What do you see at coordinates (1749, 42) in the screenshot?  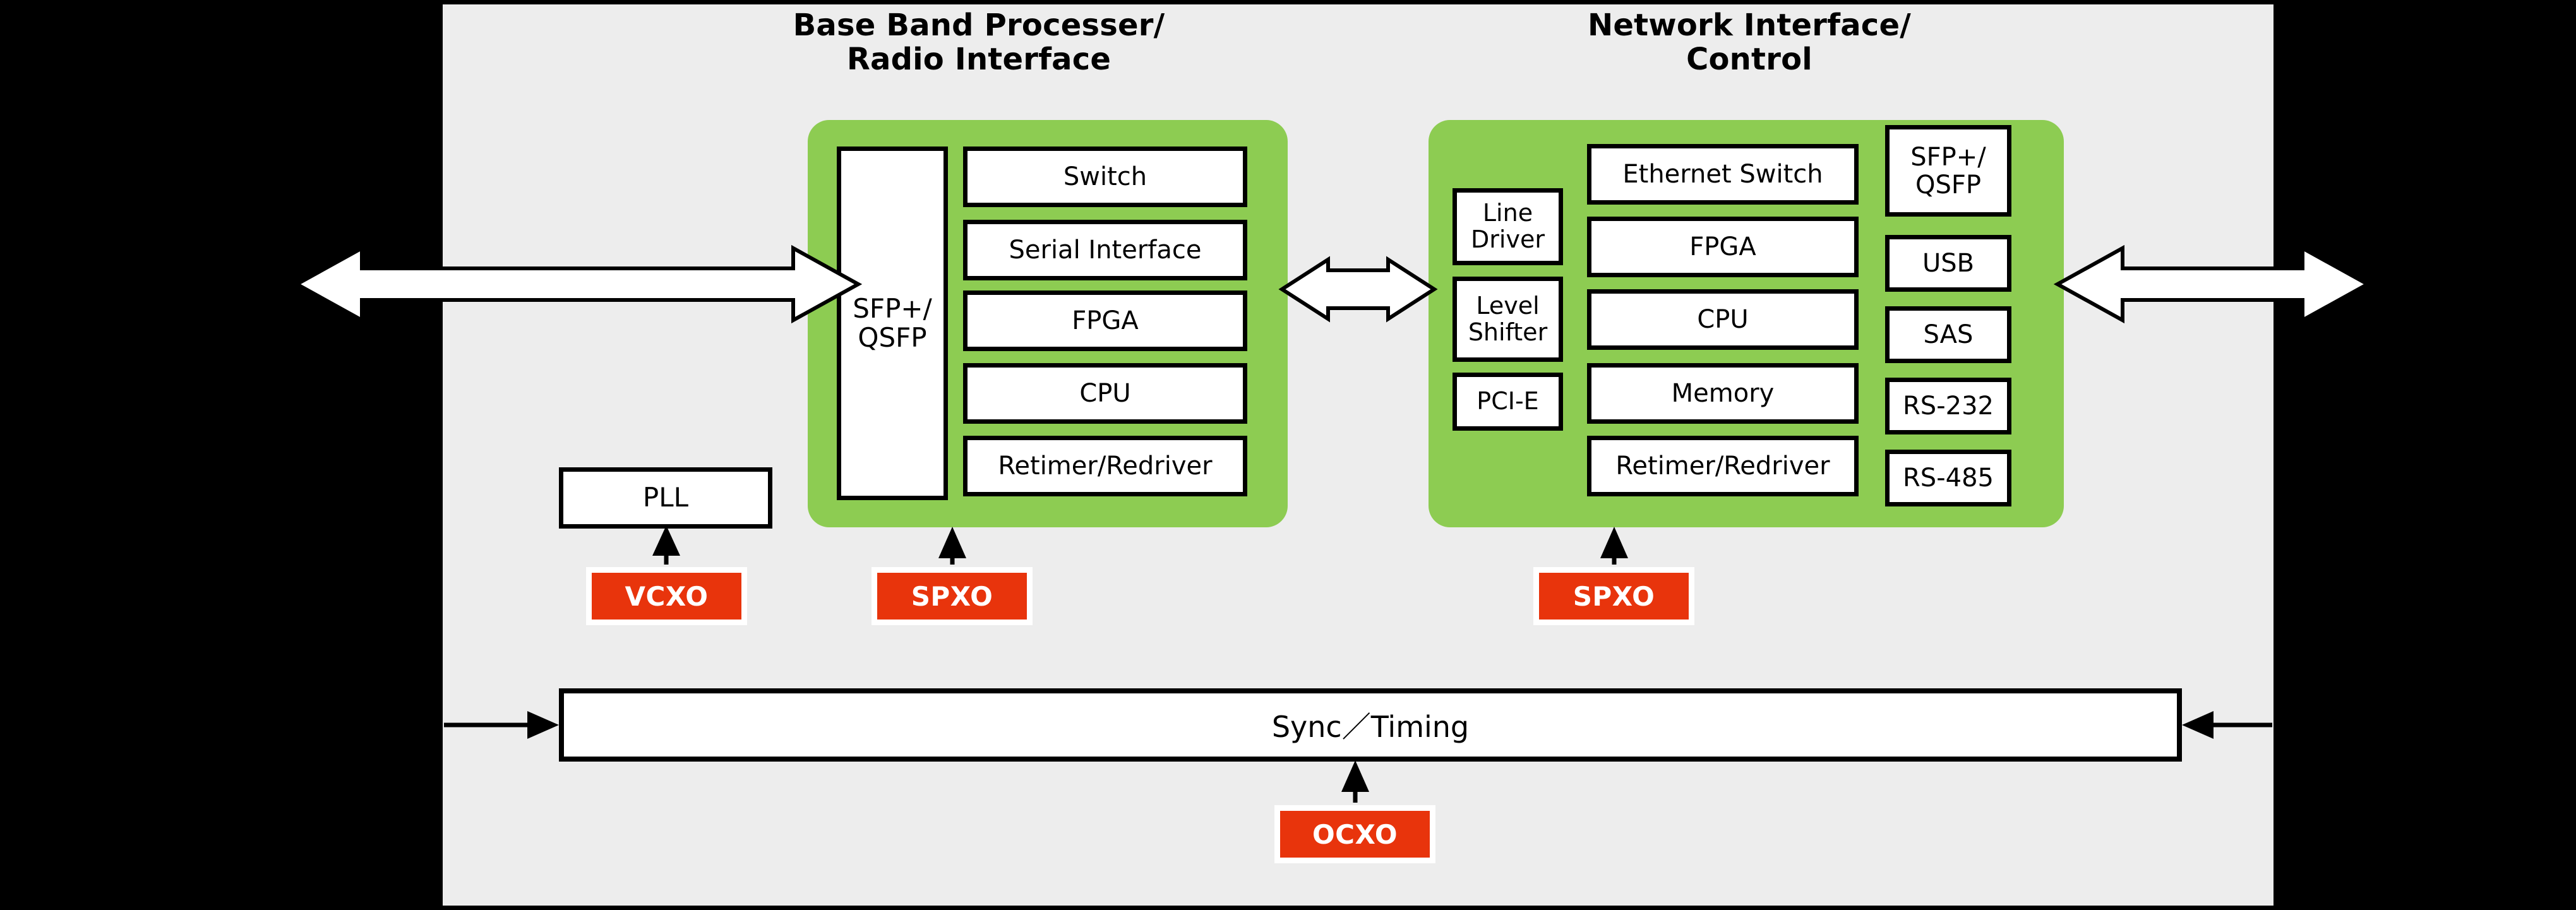 I see `network-section-title: Network Interface/ Control` at bounding box center [1749, 42].